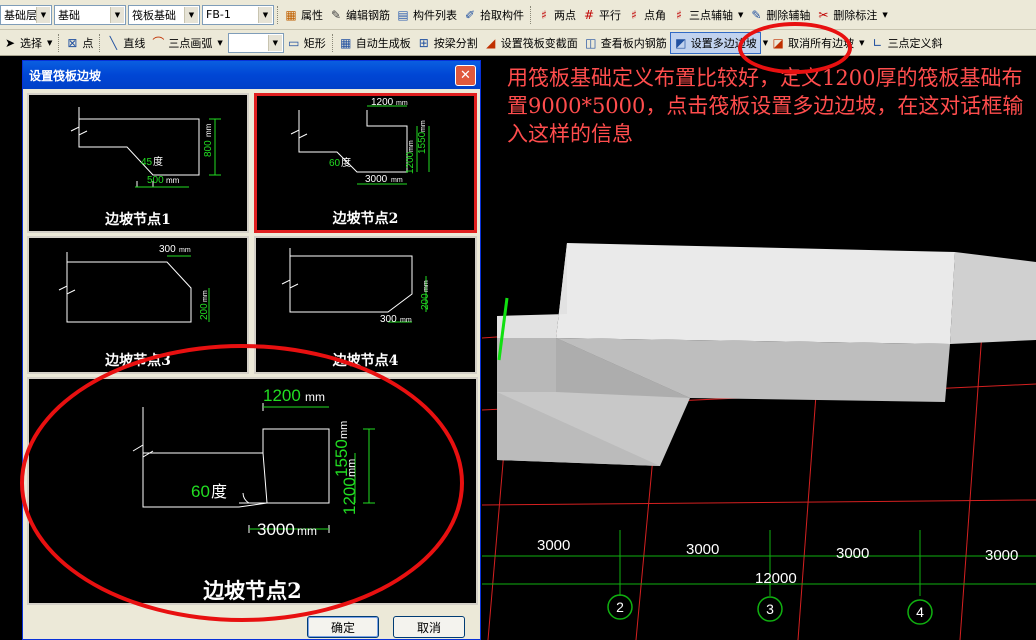 Image resolution: width=1036 pixels, height=640 pixels. Describe the element at coordinates (702, 549) in the screenshot. I see `viewport-dim-2: 3000` at that location.